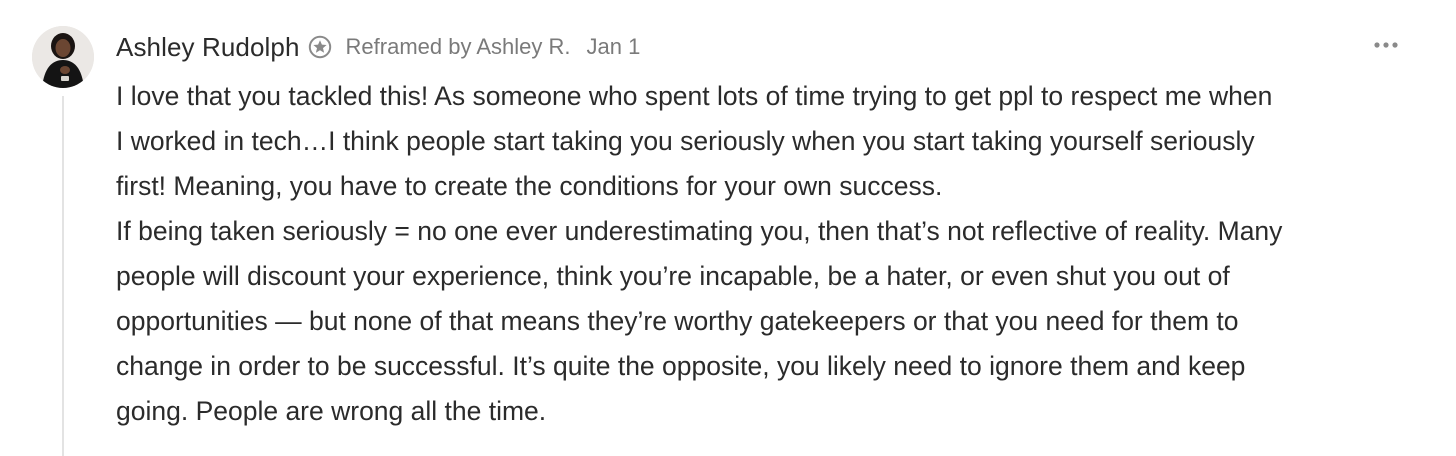  I want to click on text-line: going. People are wrong all the time., so click(331, 411).